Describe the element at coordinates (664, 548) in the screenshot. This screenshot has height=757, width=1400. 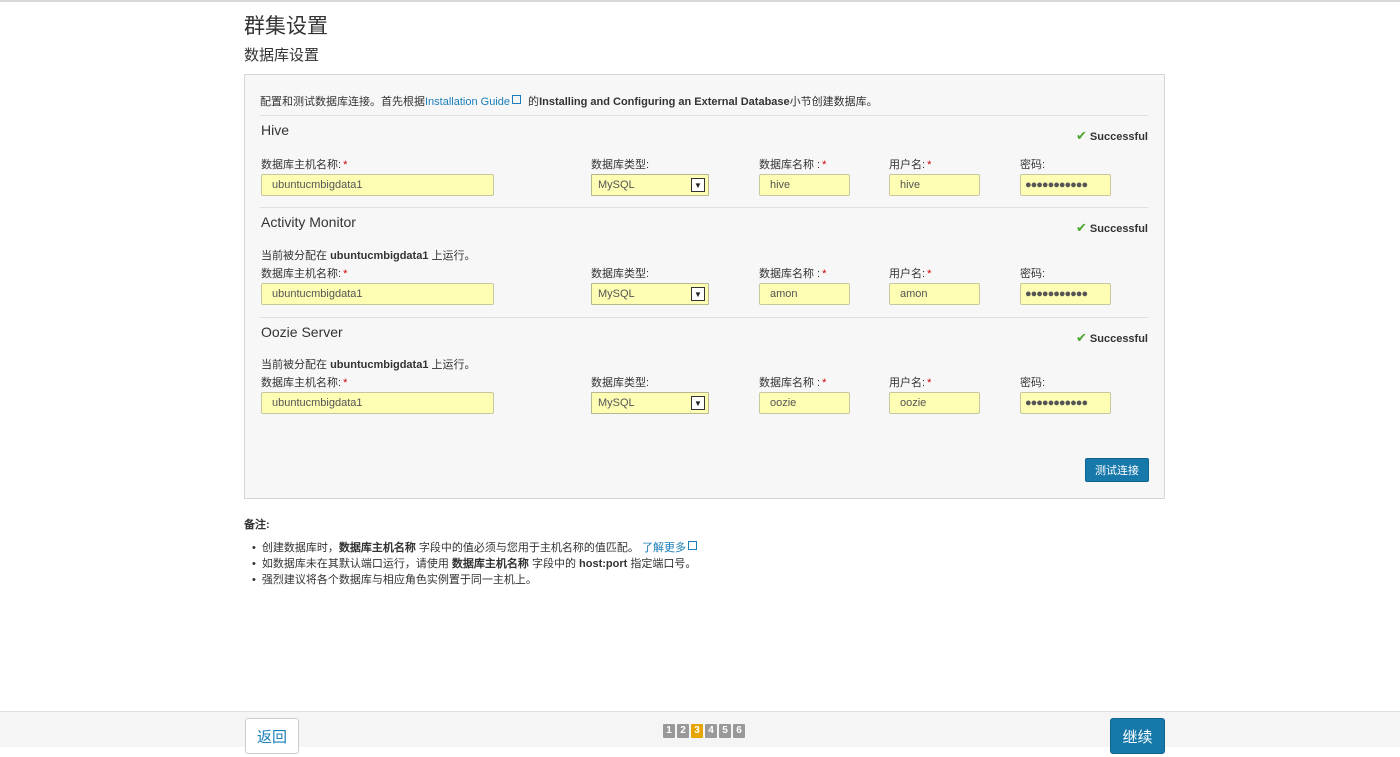
I see `learn-more-link: 了解更多` at that location.